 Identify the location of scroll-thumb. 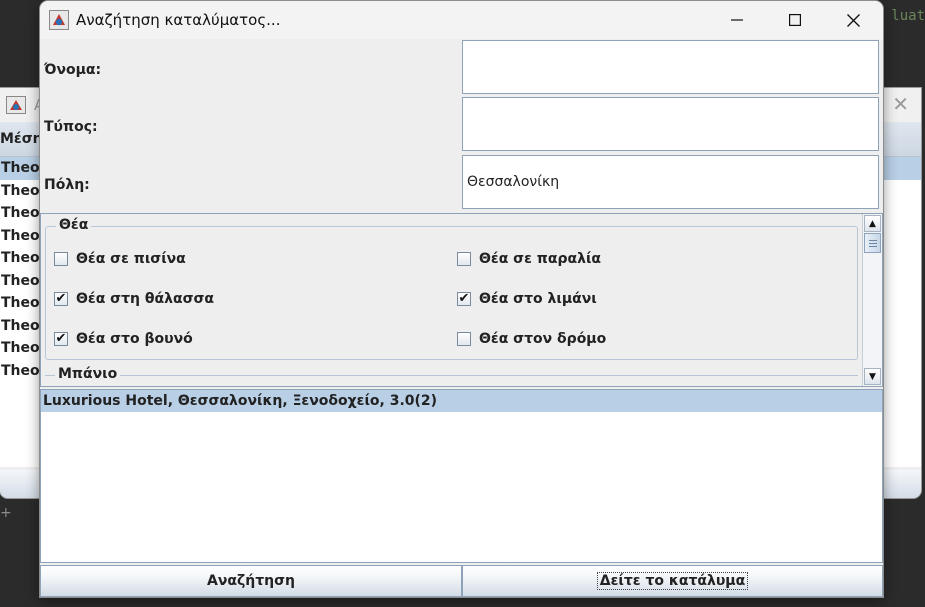
(872, 243).